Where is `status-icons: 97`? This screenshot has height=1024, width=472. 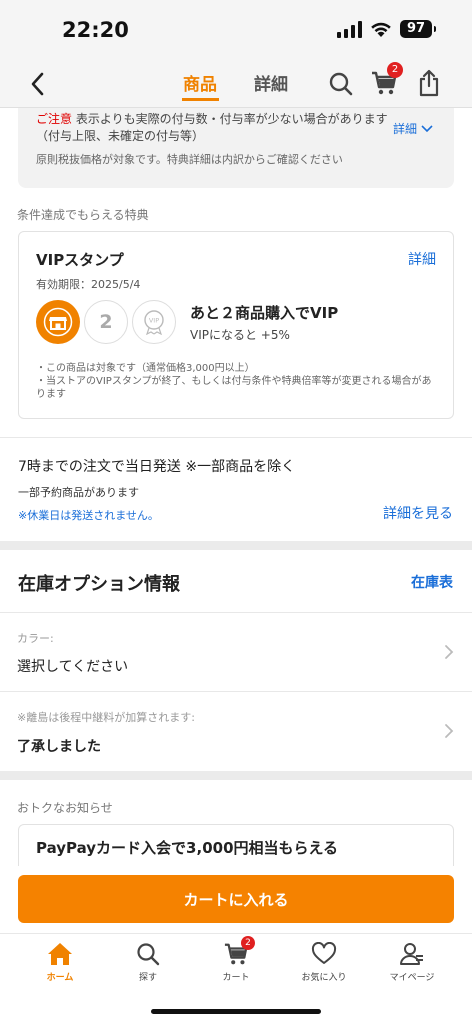
status-icons: 97 is located at coordinates (386, 29).